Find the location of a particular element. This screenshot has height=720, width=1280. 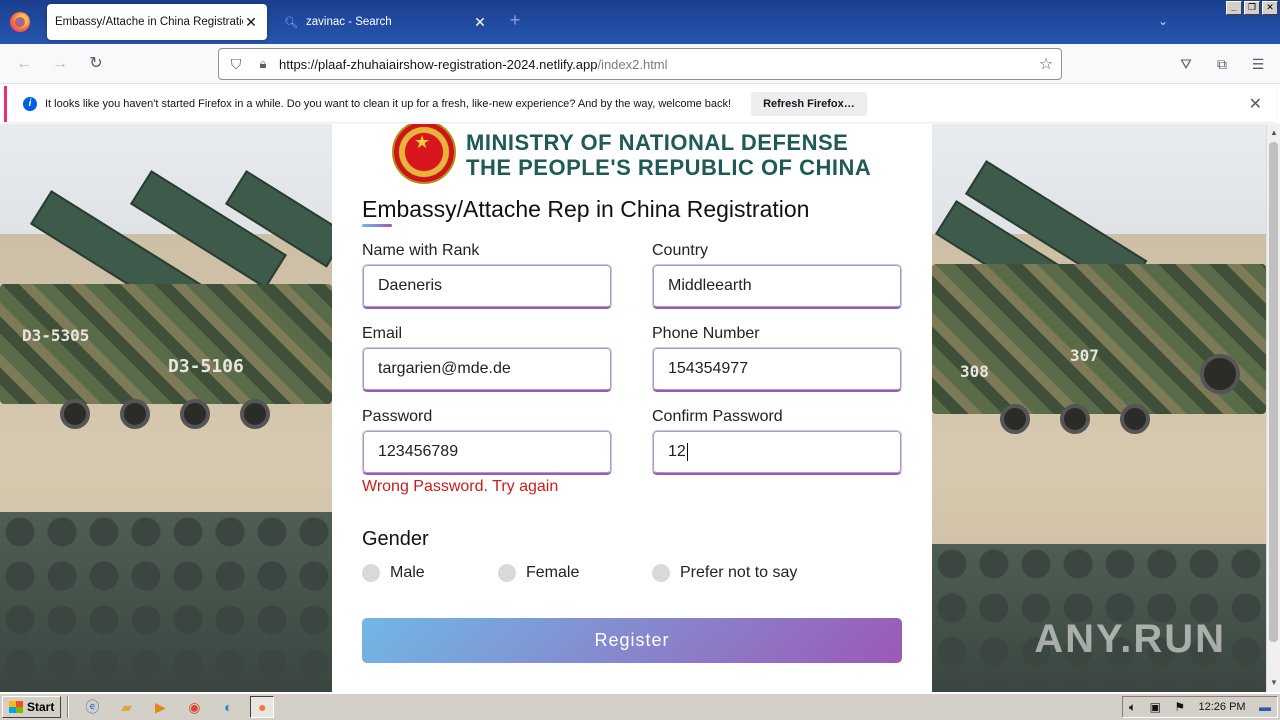

tracking-shield-icon: ⛉ is located at coordinates (236, 64).